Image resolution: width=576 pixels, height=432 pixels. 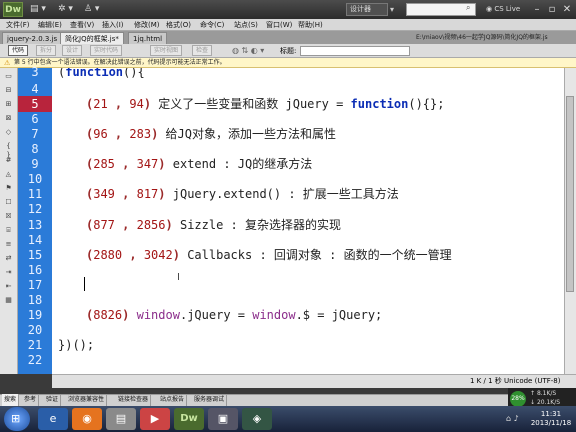 What do you see at coordinates (65, 9) in the screenshot?
I see `settings-gear-icon: ✲ ▾` at bounding box center [65, 9].